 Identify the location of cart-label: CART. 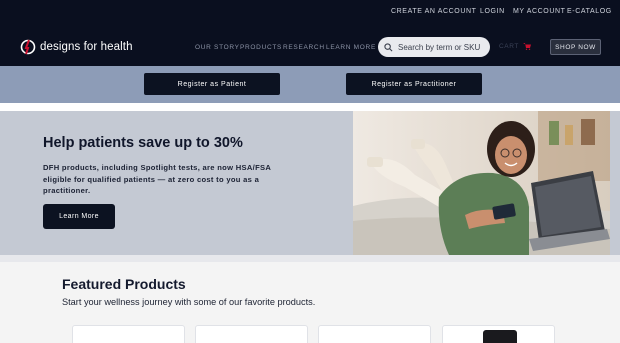
(509, 46).